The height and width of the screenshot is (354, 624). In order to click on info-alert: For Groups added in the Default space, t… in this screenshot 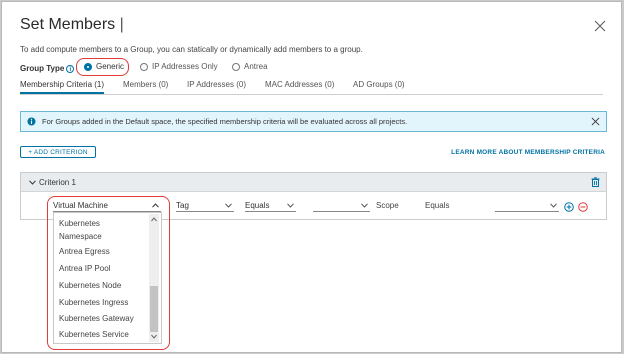, I will do `click(313, 121)`.